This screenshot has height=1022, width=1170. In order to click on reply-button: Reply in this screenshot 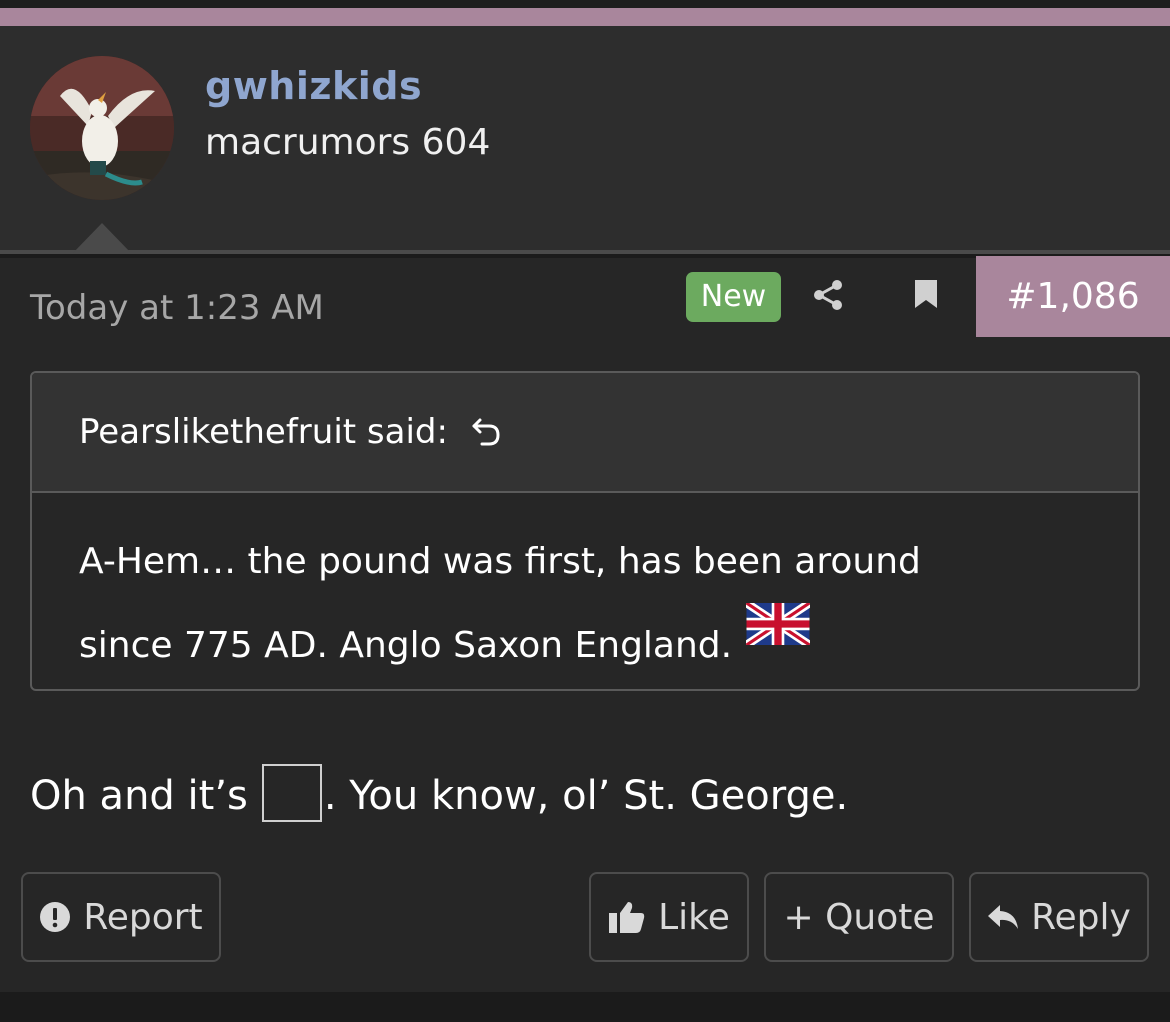, I will do `click(1059, 917)`.